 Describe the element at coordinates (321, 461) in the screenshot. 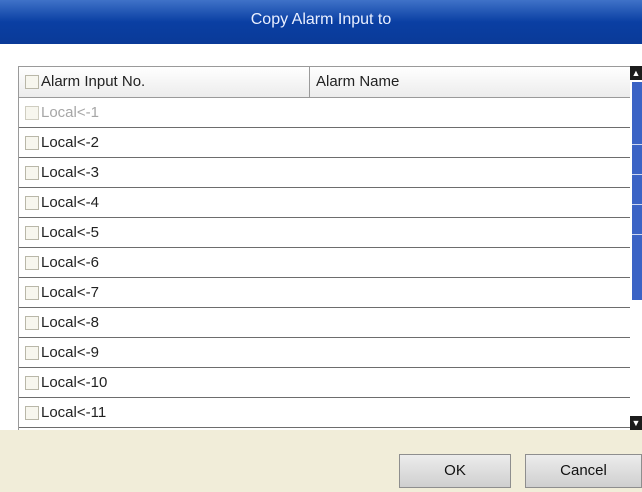

I see `dialog-footer: OK Cancel` at that location.